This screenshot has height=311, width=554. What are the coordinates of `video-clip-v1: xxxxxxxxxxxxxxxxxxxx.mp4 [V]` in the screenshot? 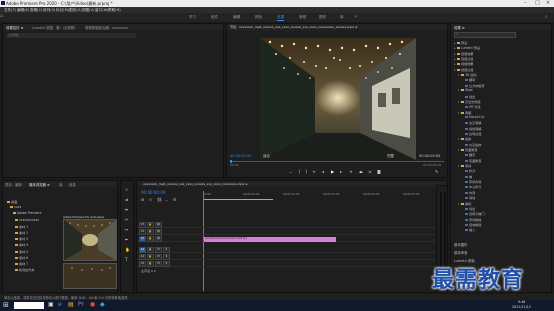 It's located at (270, 239).